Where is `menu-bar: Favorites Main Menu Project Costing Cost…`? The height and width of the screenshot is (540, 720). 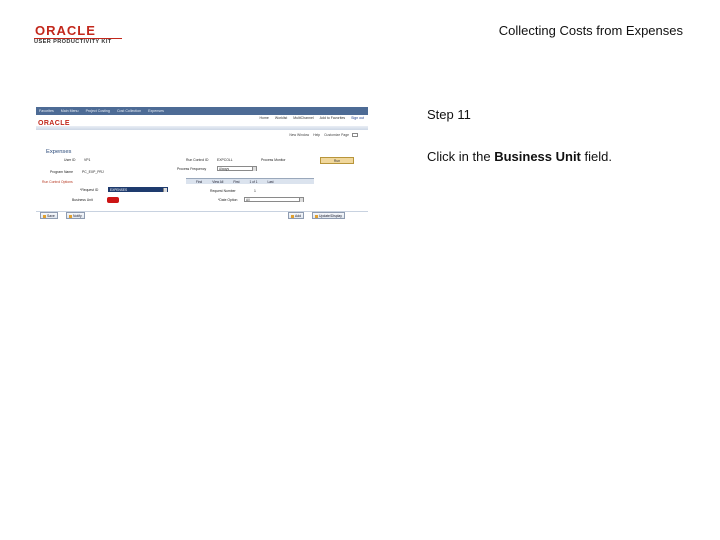 menu-bar: Favorites Main Menu Project Costing Cost… is located at coordinates (202, 111).